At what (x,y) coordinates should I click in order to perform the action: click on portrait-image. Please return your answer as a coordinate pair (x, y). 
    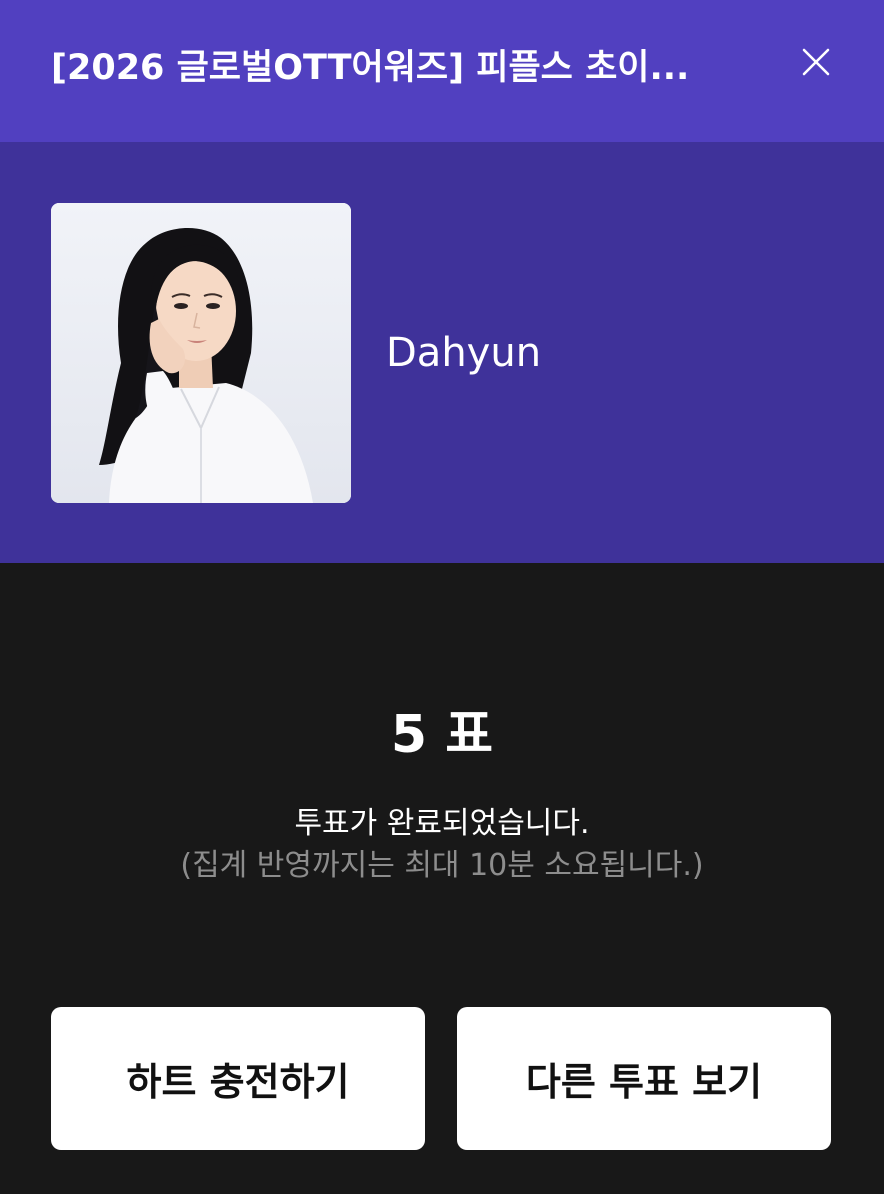
    Looking at the image, I should click on (201, 353).